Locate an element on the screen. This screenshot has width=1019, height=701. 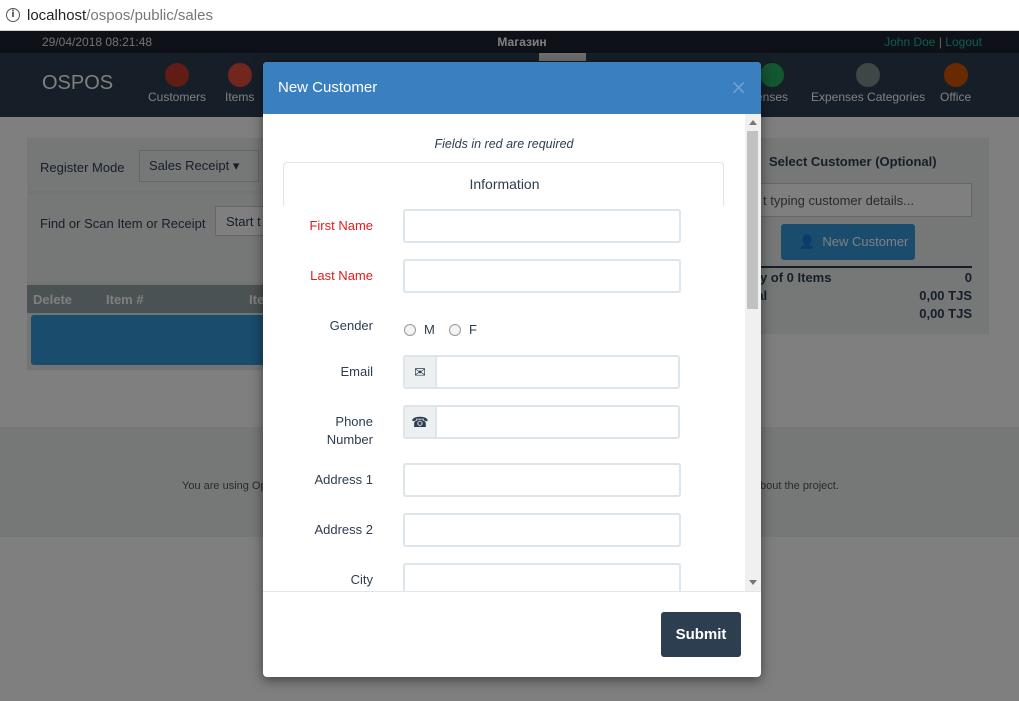
scroll-up-arrow-icon is located at coordinates (753, 122).